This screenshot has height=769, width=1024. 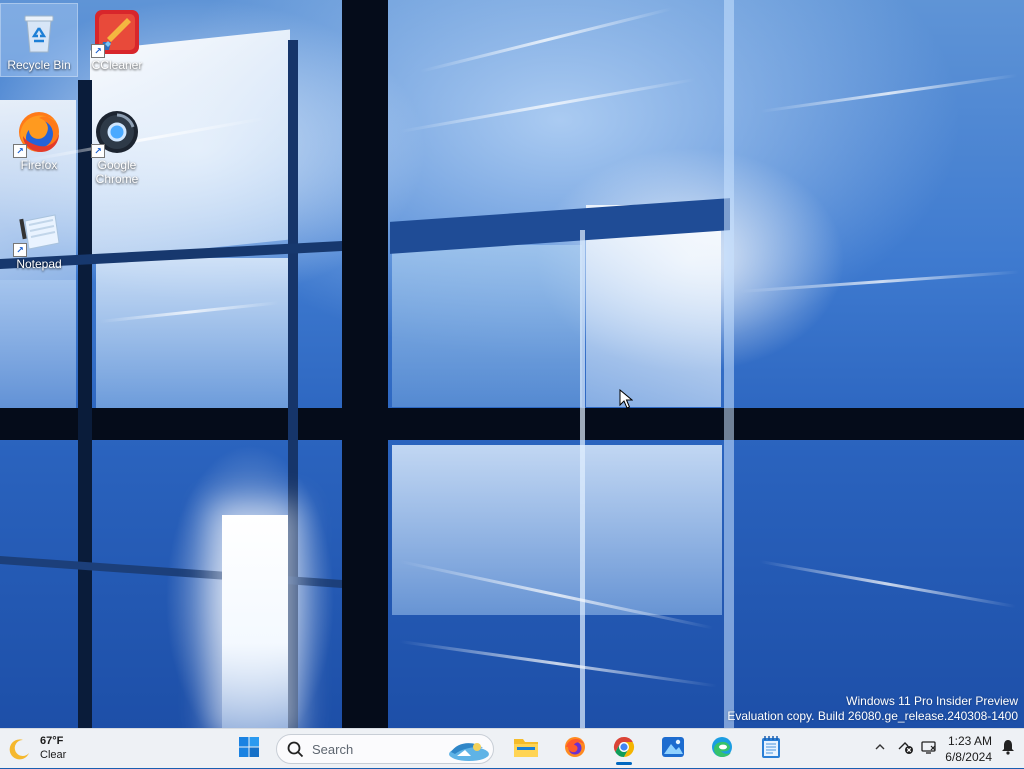 I want to click on start-button, so click(x=249, y=749).